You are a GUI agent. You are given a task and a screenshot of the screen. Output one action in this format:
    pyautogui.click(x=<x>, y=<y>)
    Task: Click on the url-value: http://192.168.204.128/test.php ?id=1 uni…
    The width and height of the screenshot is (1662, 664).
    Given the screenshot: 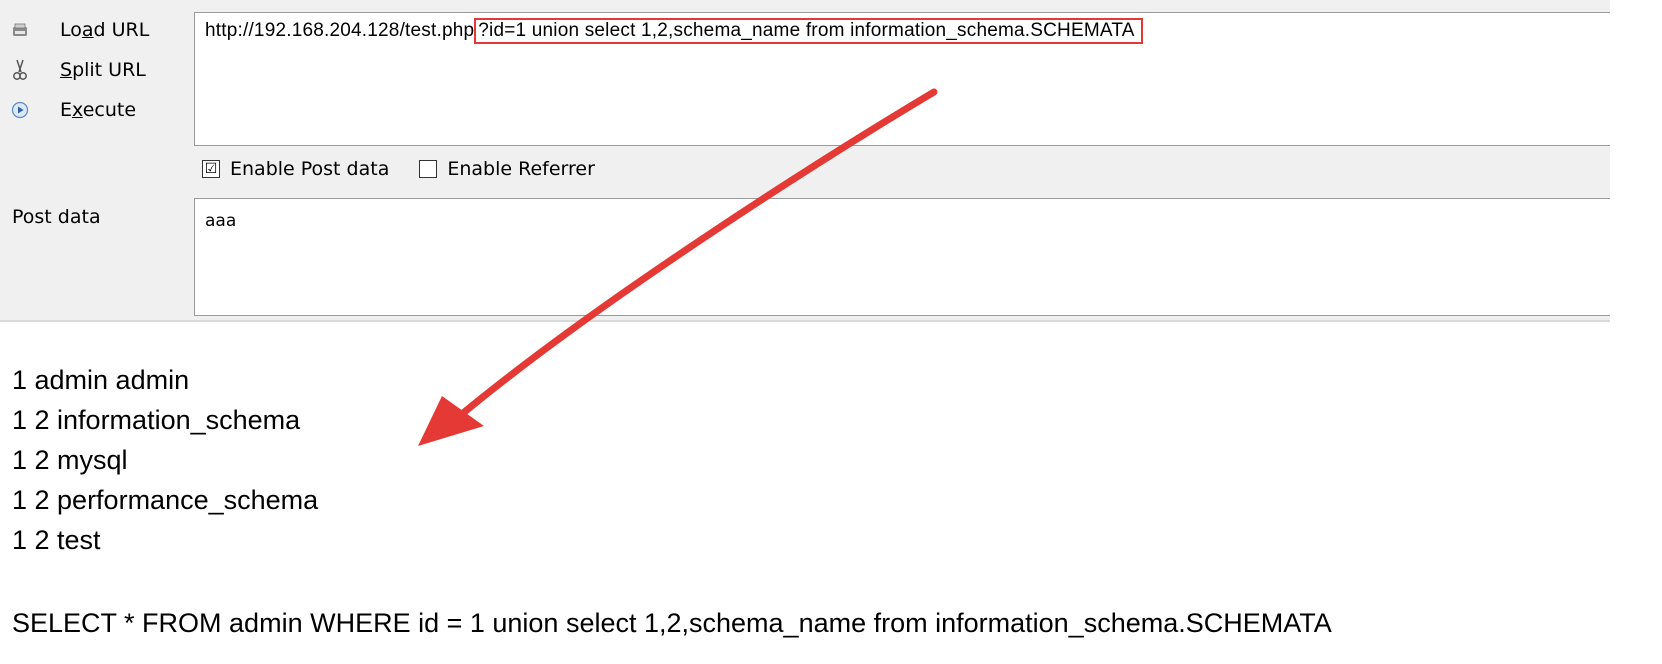 What is the action you would take?
    pyautogui.click(x=674, y=31)
    